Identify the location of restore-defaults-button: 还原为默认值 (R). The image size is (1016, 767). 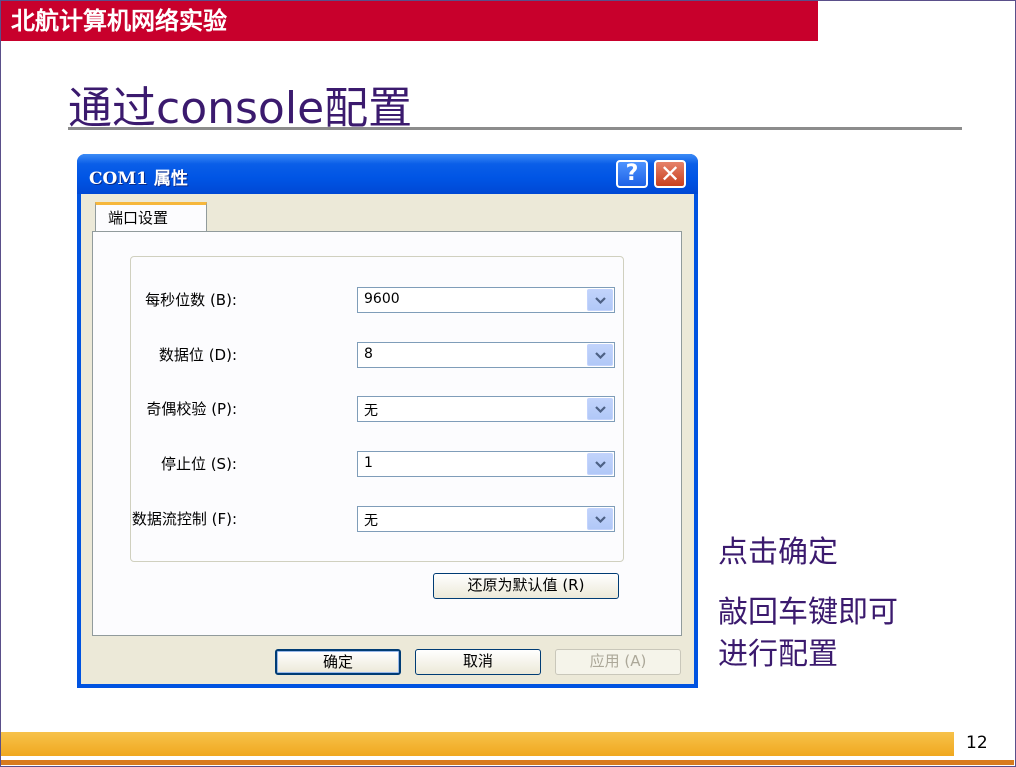
(526, 586).